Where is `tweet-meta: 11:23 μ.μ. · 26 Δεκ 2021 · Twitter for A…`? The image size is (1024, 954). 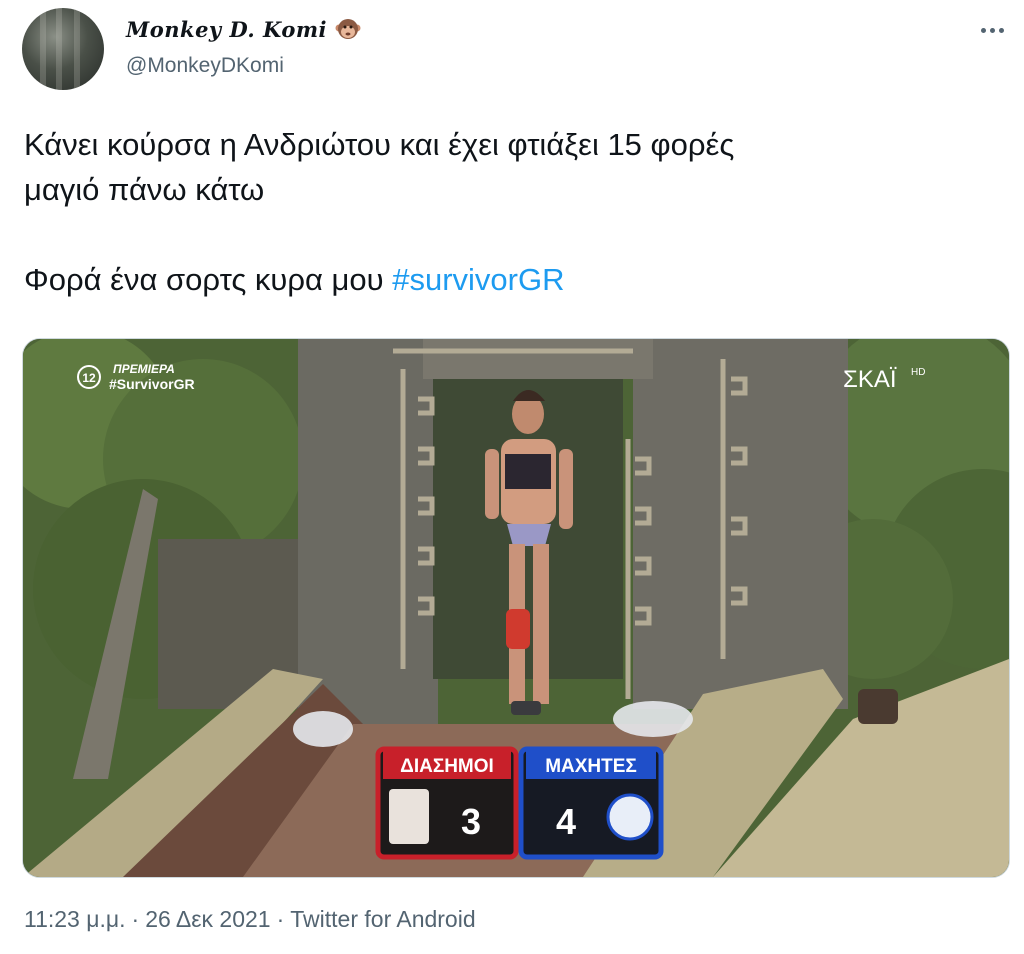 tweet-meta: 11:23 μ.μ. · 26 Δεκ 2021 · Twitter for A… is located at coordinates (250, 919).